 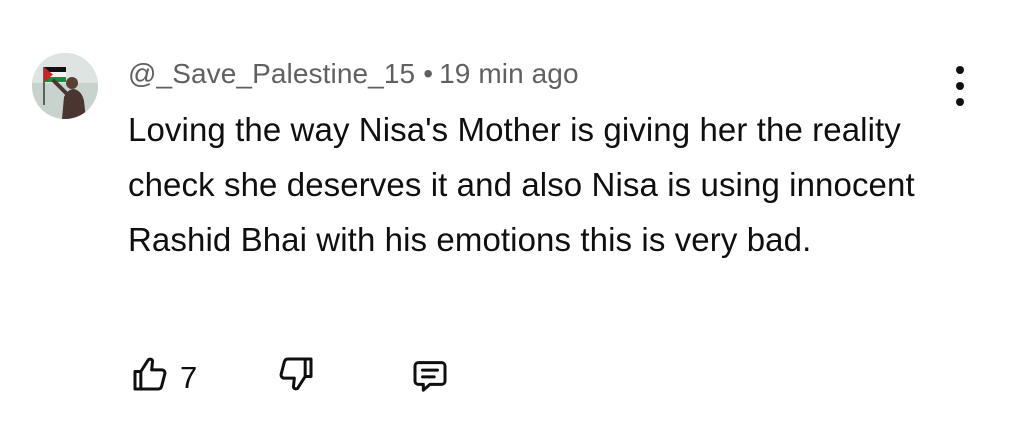 I want to click on avatar-image, so click(x=65, y=86).